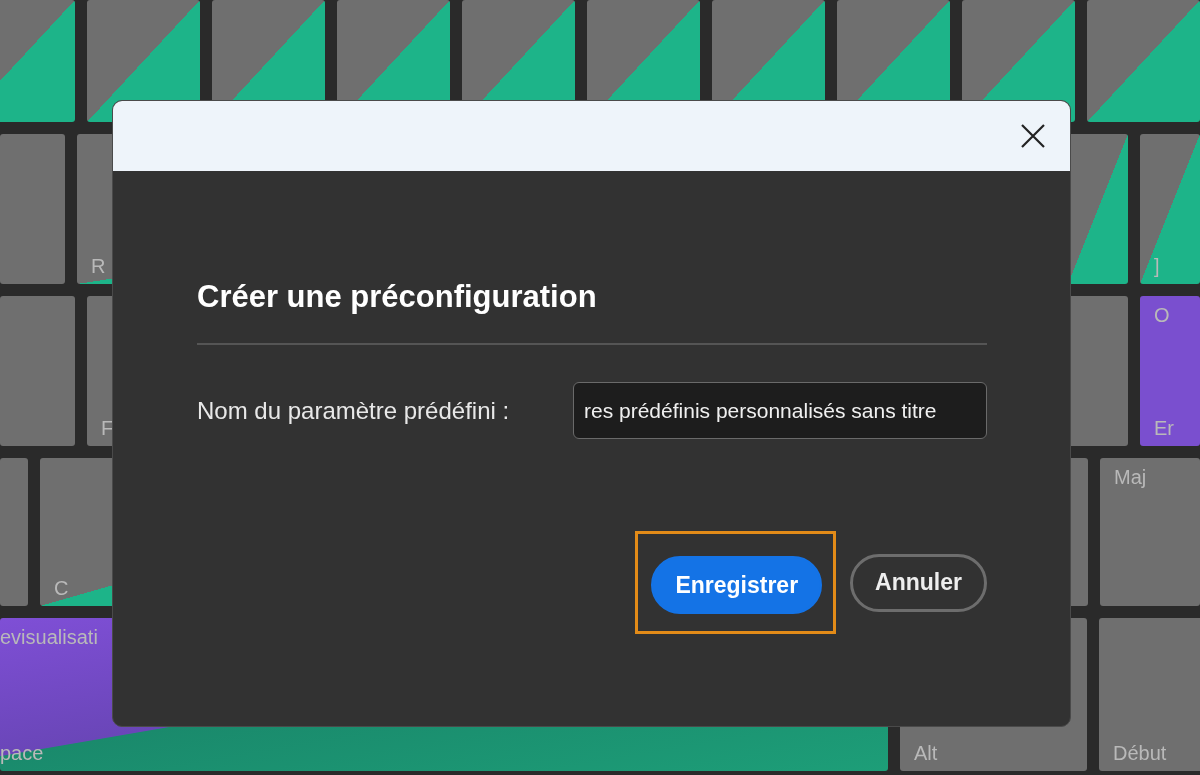 The height and width of the screenshot is (775, 1200). I want to click on key-label: F, so click(108, 428).